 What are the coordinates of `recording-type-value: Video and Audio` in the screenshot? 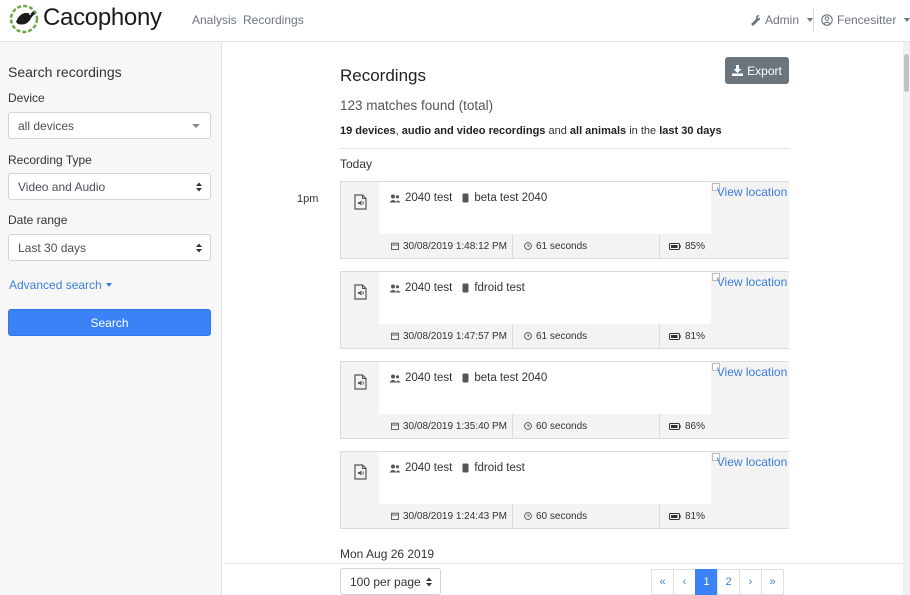 It's located at (62, 187).